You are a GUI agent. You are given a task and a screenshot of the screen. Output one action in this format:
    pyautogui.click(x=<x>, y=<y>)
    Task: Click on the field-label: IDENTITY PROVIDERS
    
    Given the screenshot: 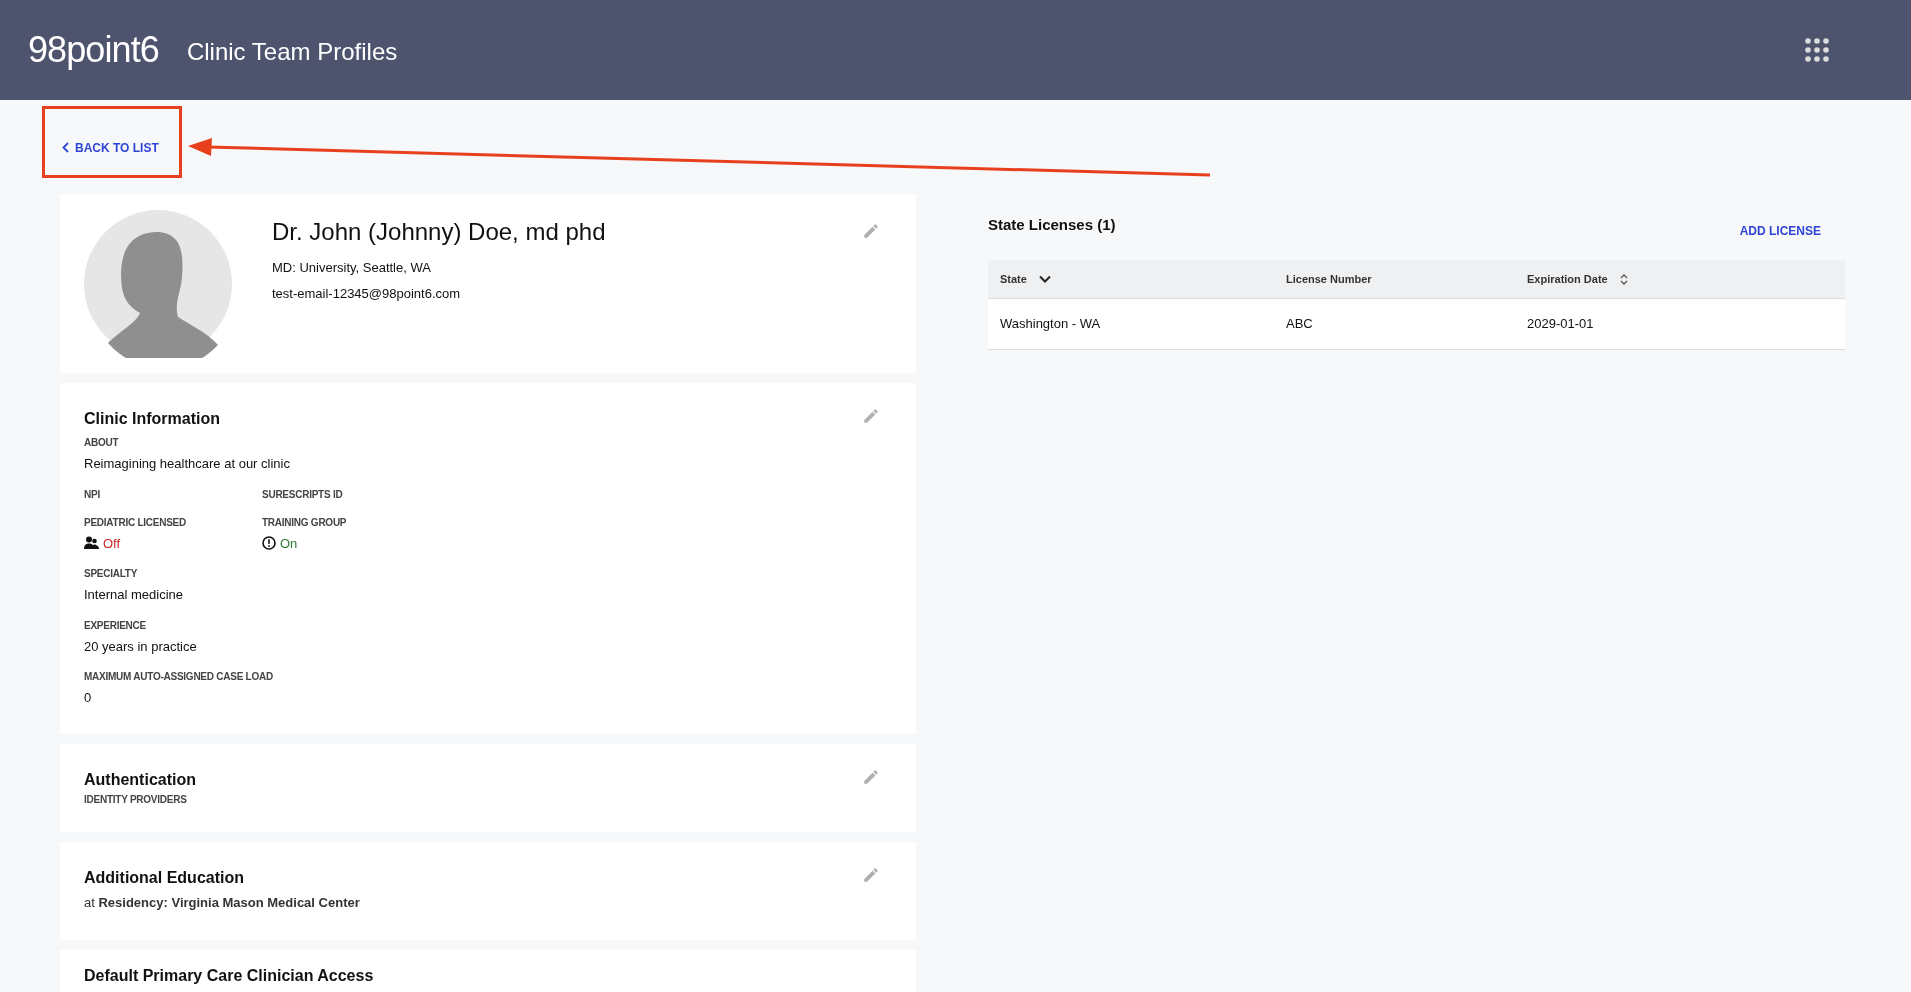 What is the action you would take?
    pyautogui.click(x=136, y=800)
    